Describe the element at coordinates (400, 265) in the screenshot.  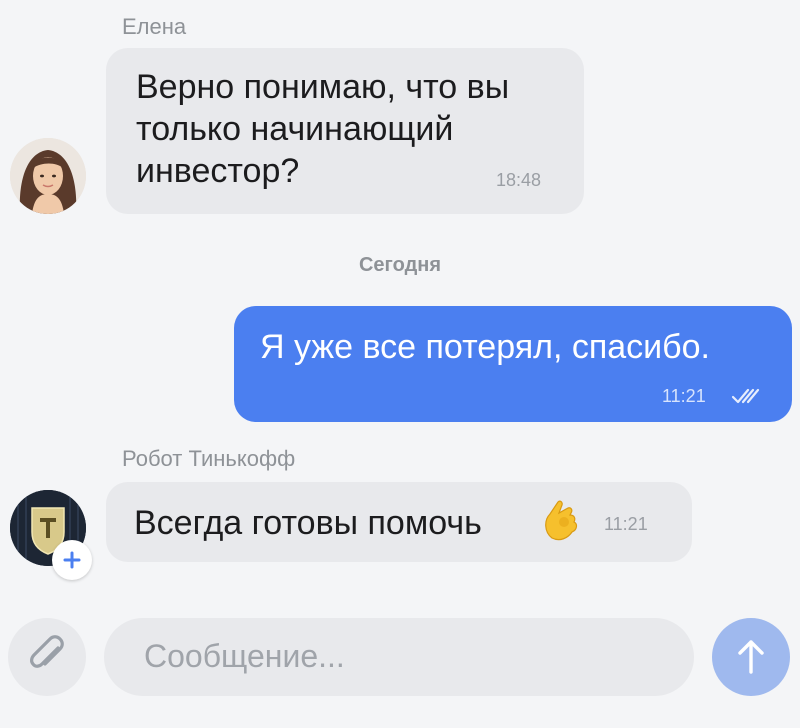
I see `date-separator: Сегодня` at that location.